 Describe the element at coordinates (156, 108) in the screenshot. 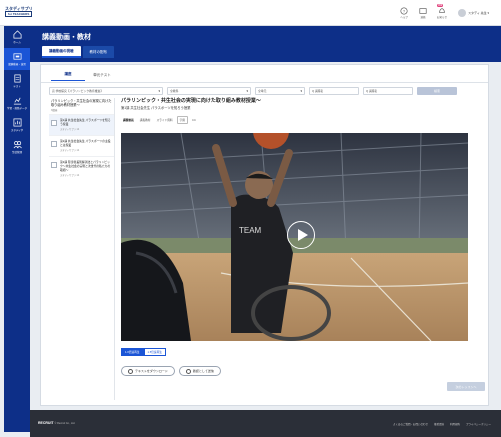

I see `video-subtitle: 第1講 共生社会先生 パラスポーツを知ろう授業` at that location.